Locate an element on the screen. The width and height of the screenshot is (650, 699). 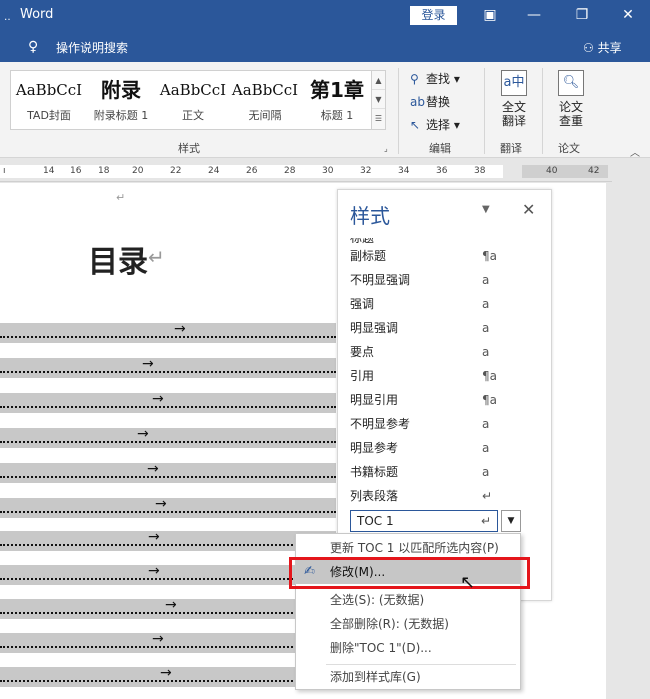
translate-button: a中 全文 翻译 is located at coordinates (514, 99).